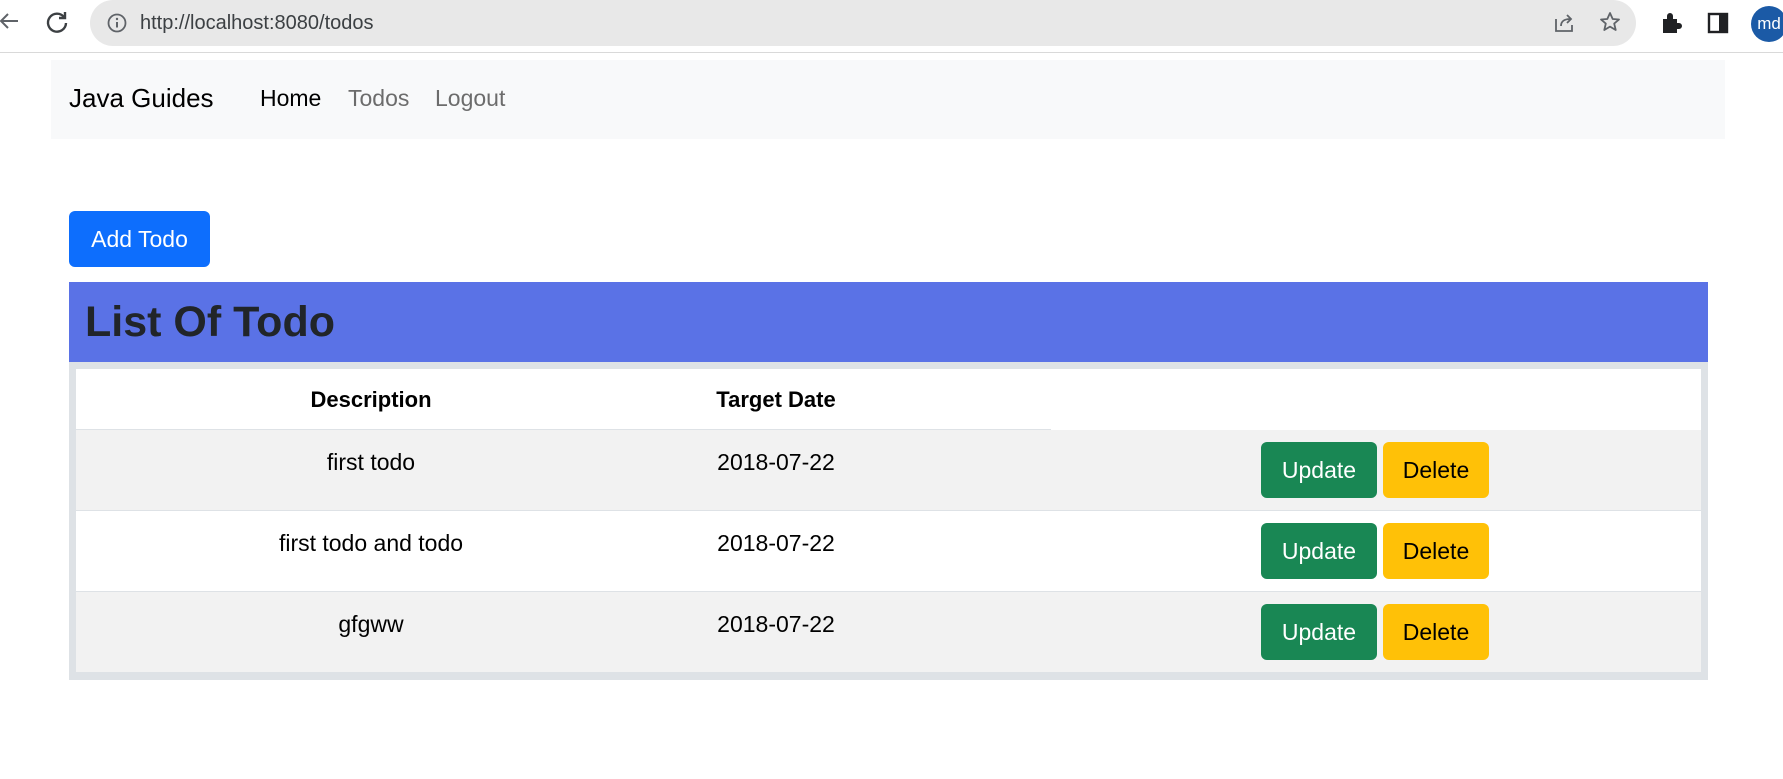  Describe the element at coordinates (371, 399) in the screenshot. I see `column-header-description: Description` at that location.